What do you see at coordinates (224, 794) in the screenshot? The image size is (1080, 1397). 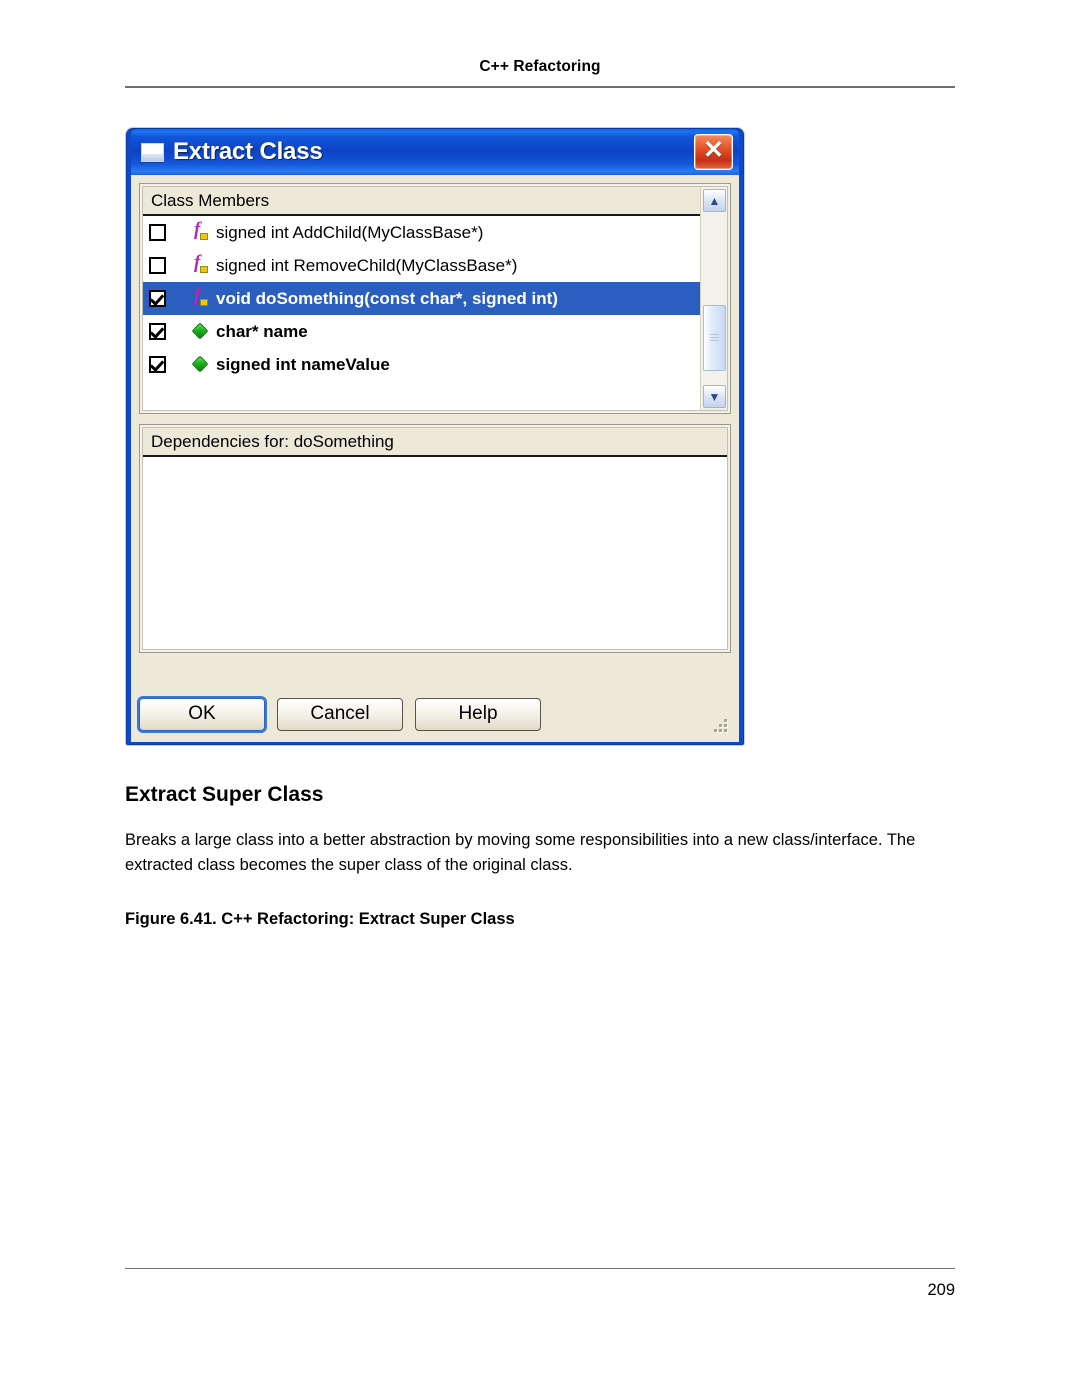 I see `section-title: Extract Super Class` at bounding box center [224, 794].